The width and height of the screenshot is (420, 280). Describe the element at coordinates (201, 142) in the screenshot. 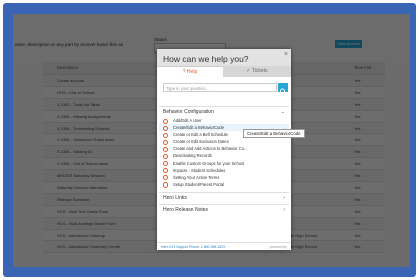

I see `article-title: Create or Edit Exclusion Dates` at that location.